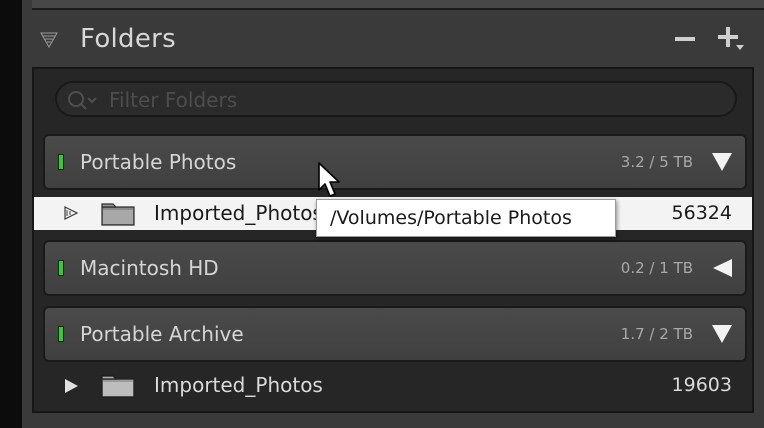 The image size is (764, 428). I want to click on filter-folders-input, so click(409, 100).